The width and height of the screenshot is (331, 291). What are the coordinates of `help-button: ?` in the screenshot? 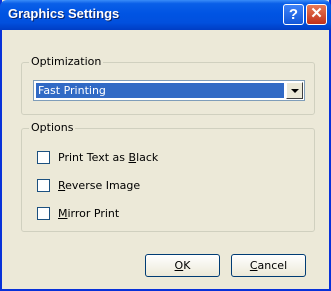 It's located at (293, 14).